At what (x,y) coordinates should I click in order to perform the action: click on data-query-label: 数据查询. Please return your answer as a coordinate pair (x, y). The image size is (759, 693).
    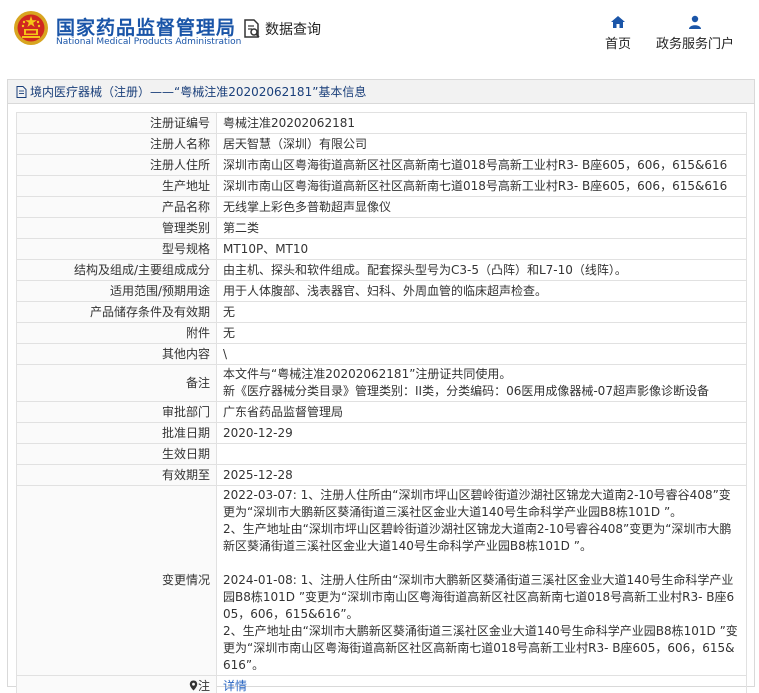
    Looking at the image, I should click on (293, 30).